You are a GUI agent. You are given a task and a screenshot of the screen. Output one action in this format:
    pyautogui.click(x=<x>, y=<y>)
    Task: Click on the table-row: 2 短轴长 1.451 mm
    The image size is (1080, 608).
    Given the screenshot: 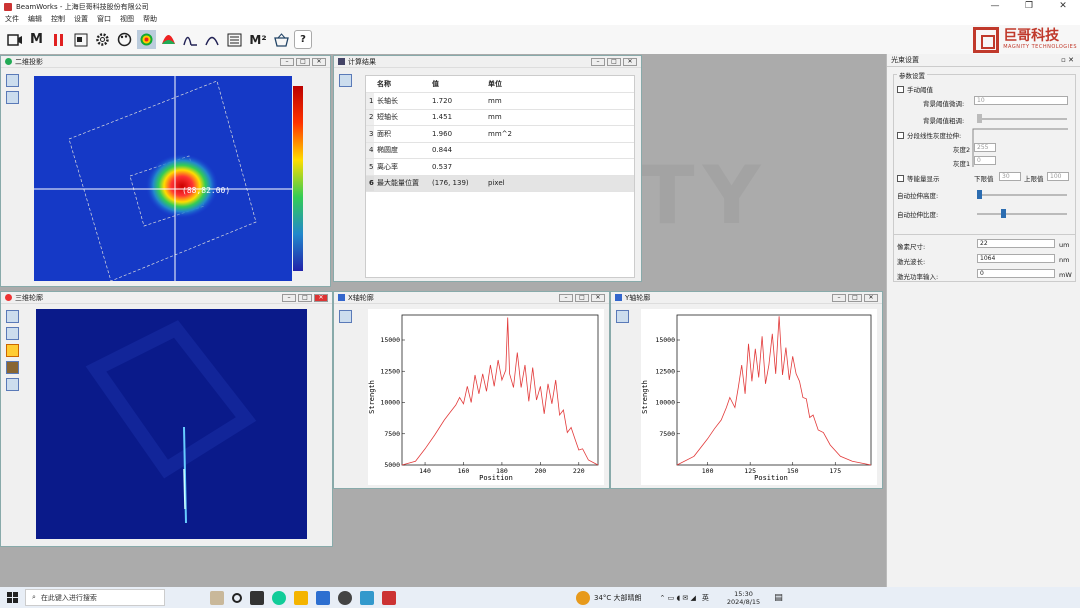 What is the action you would take?
    pyautogui.click(x=500, y=117)
    